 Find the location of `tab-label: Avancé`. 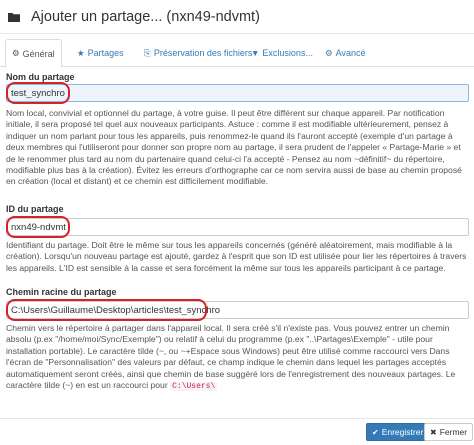

tab-label: Avancé is located at coordinates (350, 53).